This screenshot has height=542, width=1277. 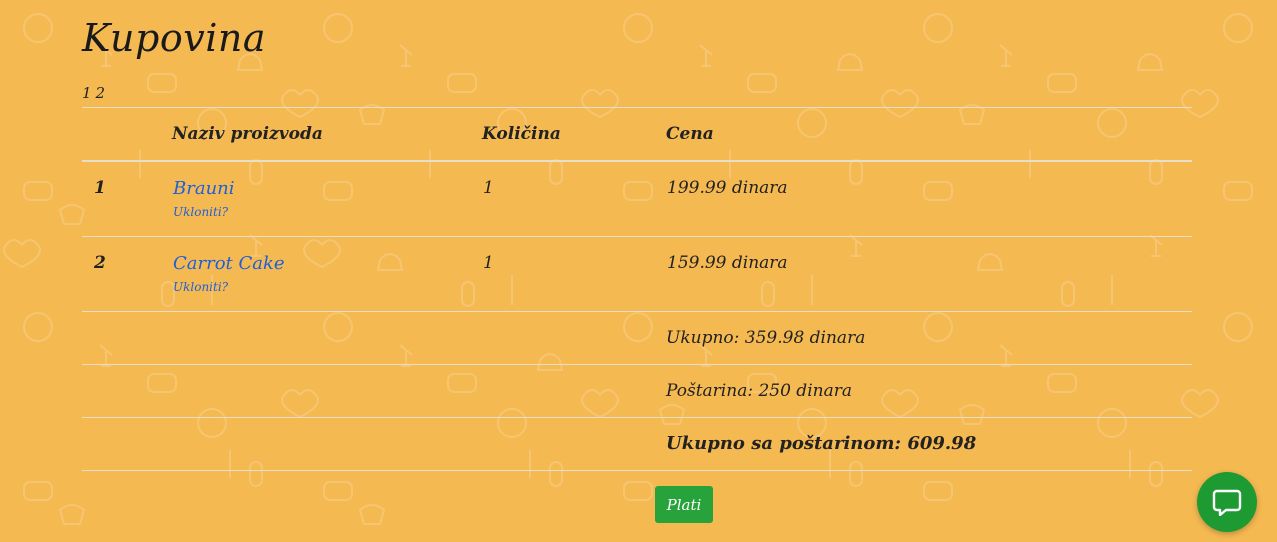 I want to click on price-cell: 159.99 dinara, so click(x=929, y=273).